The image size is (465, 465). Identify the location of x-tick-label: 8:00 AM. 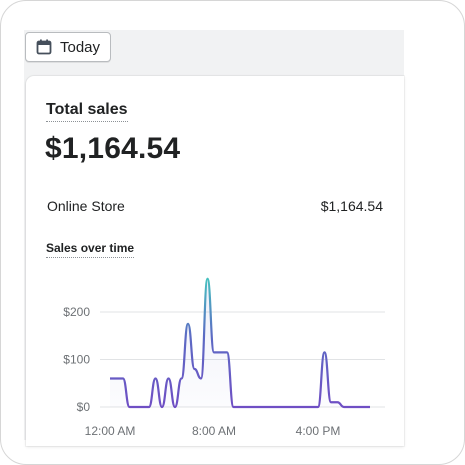
(214, 431).